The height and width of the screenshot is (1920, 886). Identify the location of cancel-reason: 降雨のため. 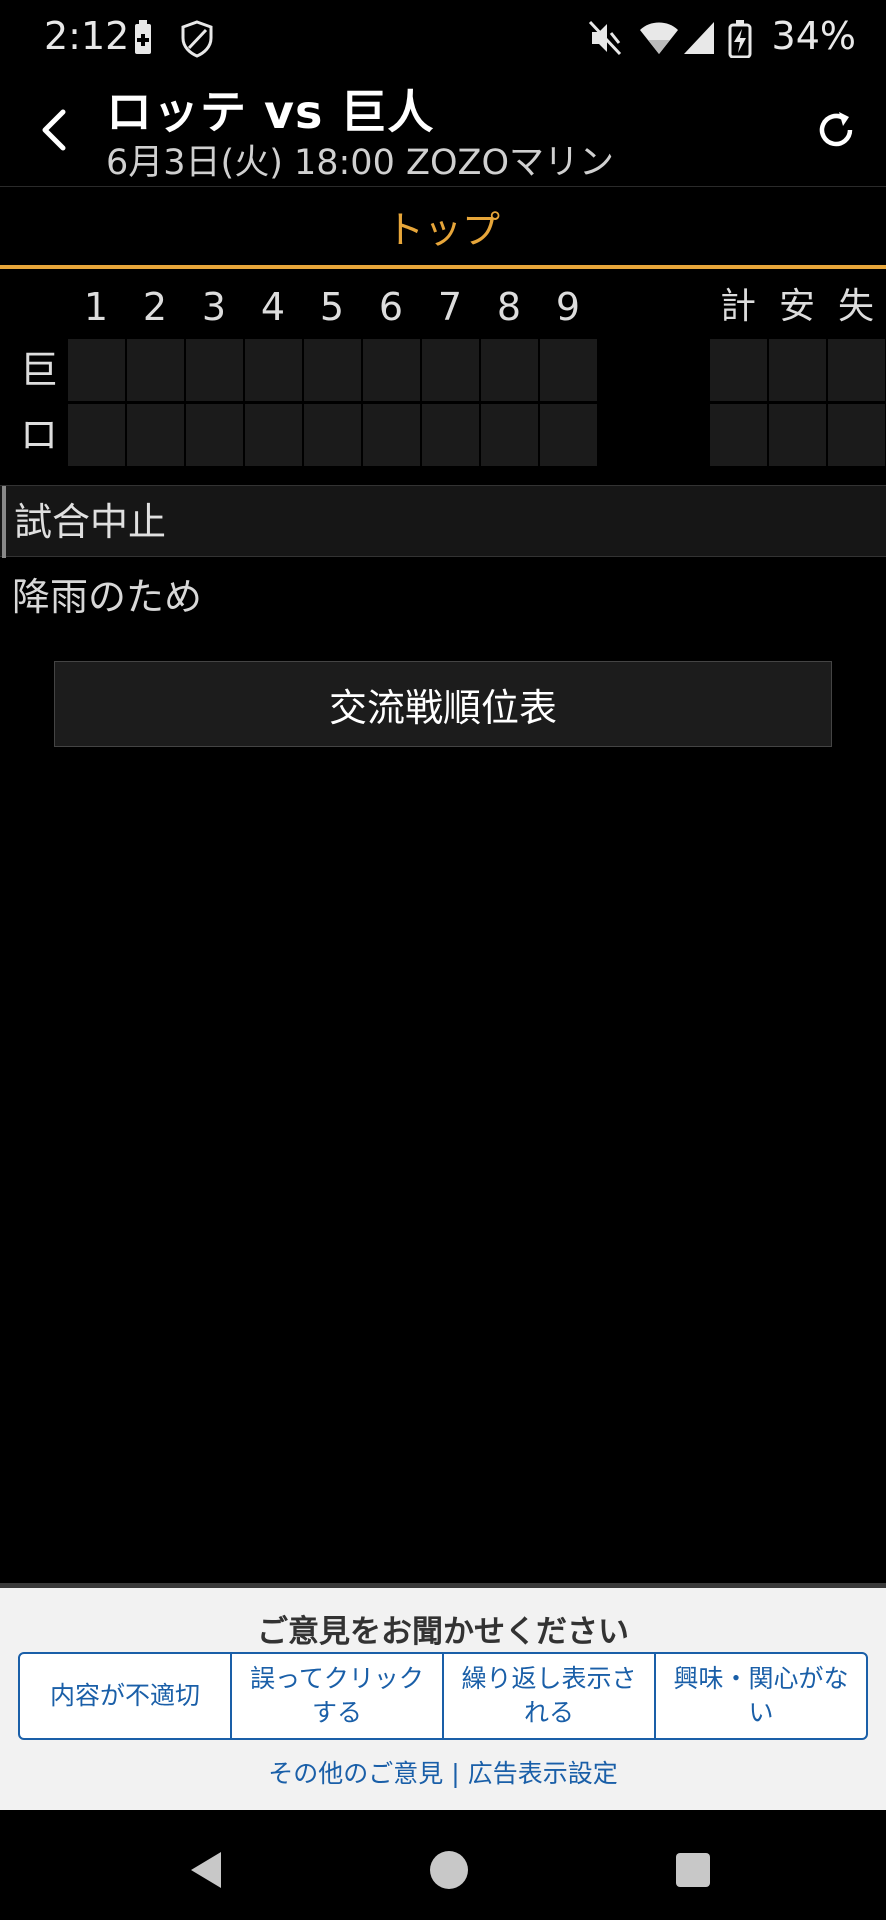
(107, 597).